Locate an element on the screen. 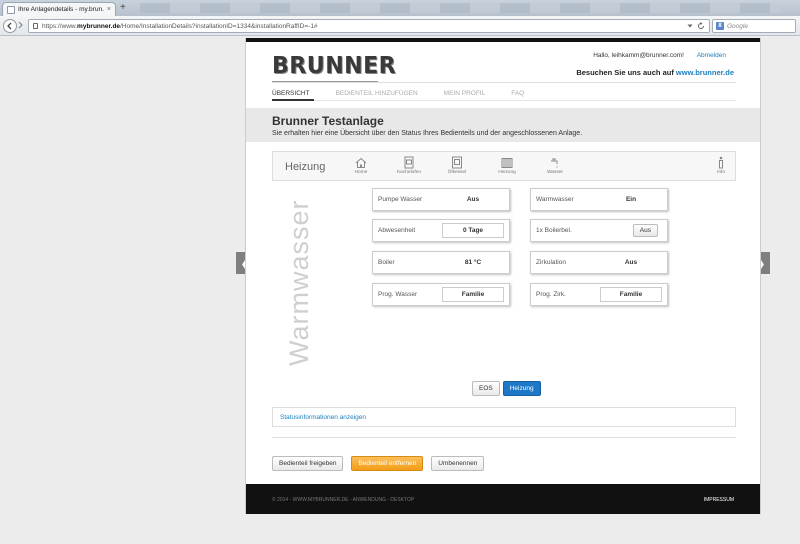  brunner-logo: BRUNNER is located at coordinates (334, 66).